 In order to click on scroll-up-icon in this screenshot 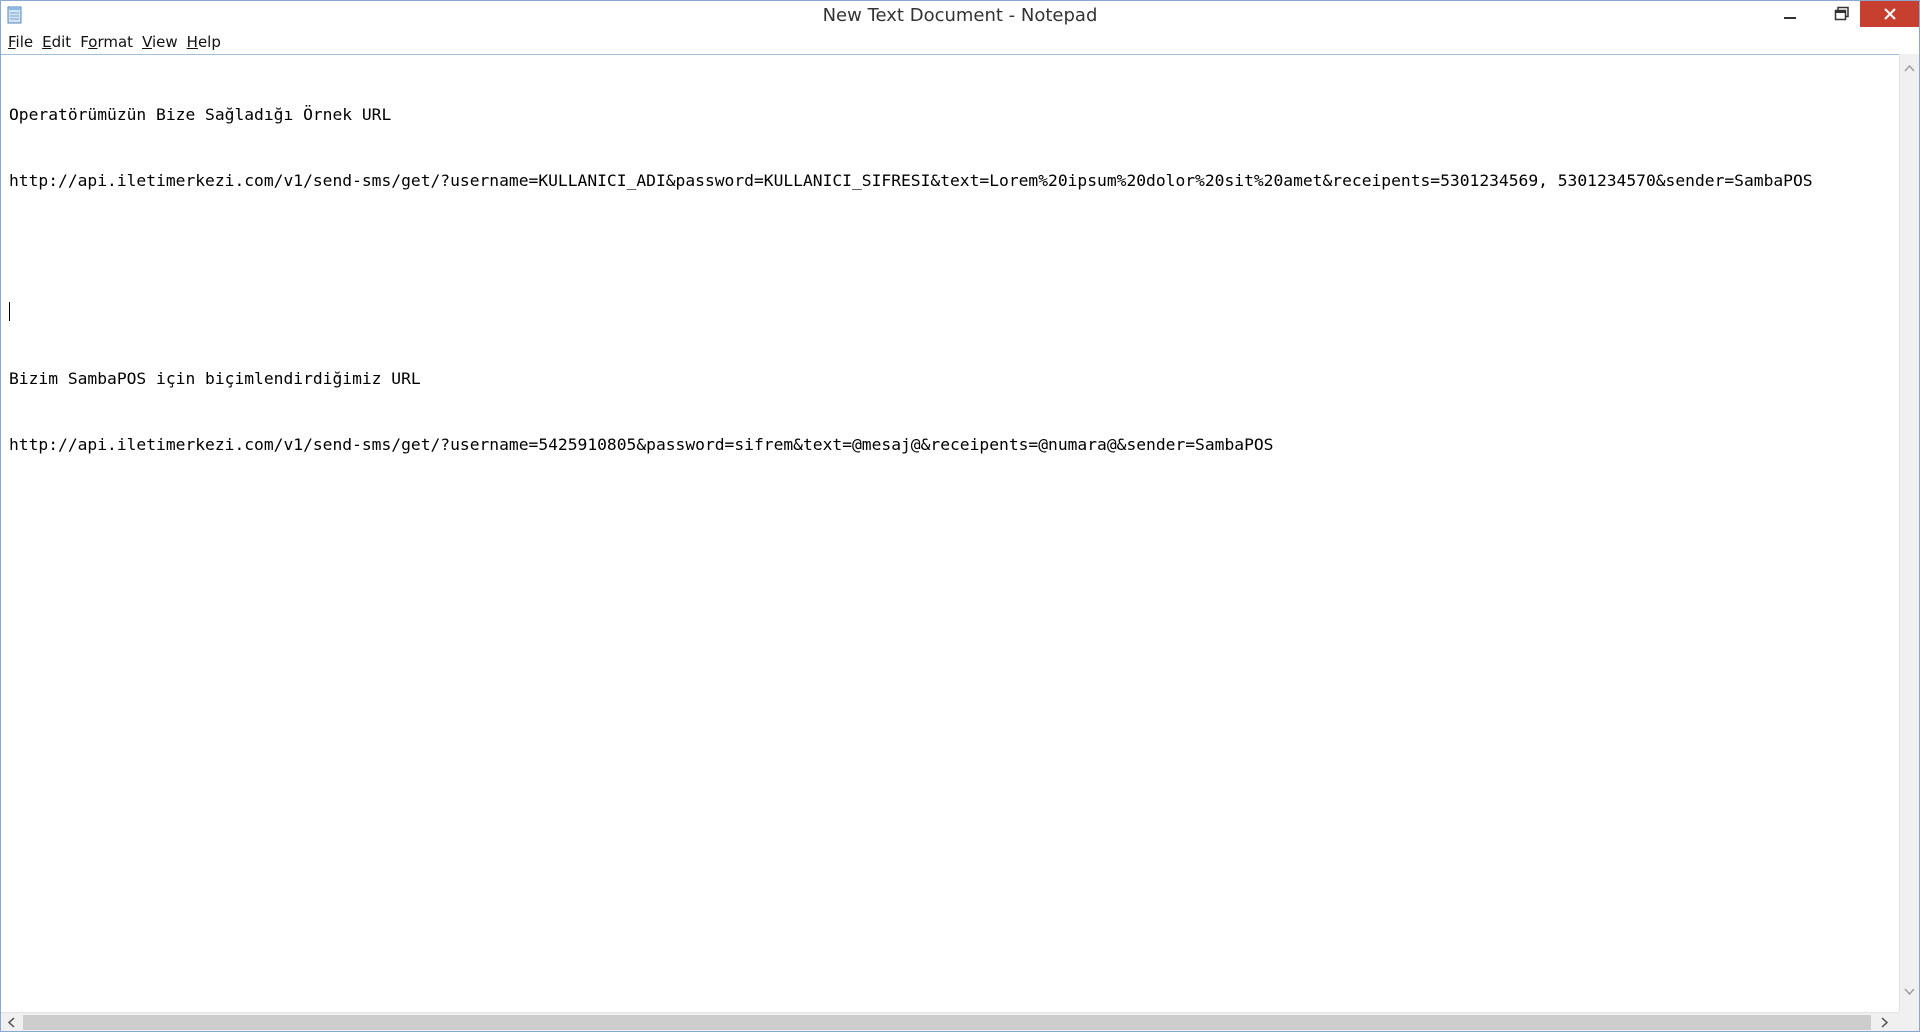, I will do `click(1909, 68)`.